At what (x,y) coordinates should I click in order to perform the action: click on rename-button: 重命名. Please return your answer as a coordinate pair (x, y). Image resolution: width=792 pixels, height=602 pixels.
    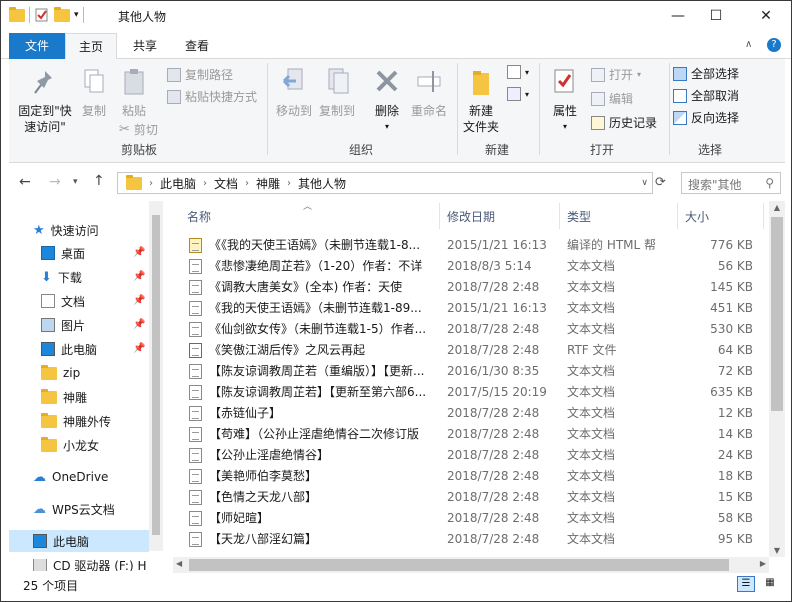
    Looking at the image, I should click on (429, 93).